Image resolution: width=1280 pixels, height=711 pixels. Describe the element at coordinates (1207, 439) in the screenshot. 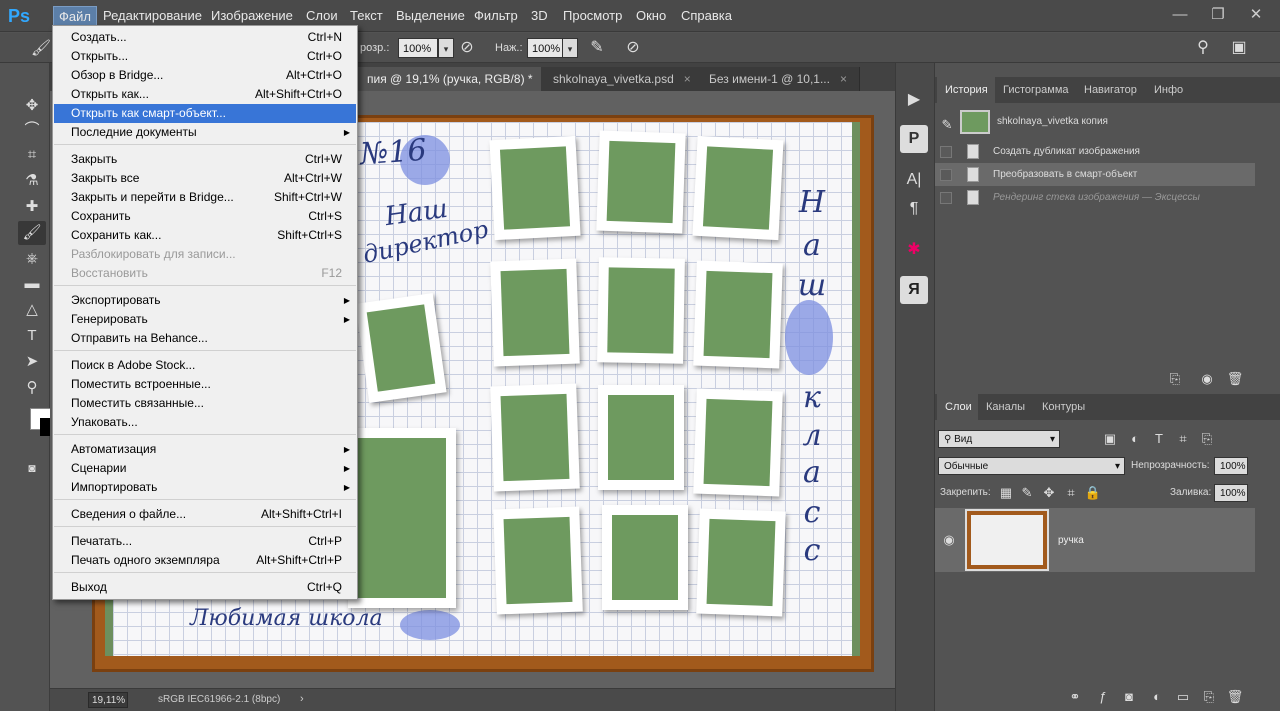

I see `filter-smart-object-icon: ⎘` at that location.